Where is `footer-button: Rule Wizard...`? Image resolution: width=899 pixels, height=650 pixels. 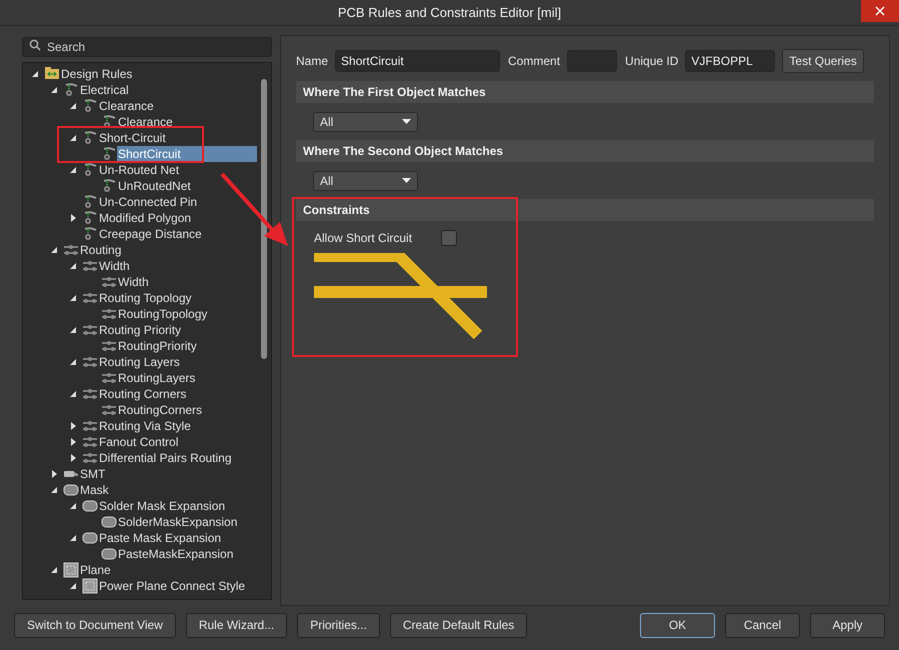 footer-button: Rule Wizard... is located at coordinates (237, 625).